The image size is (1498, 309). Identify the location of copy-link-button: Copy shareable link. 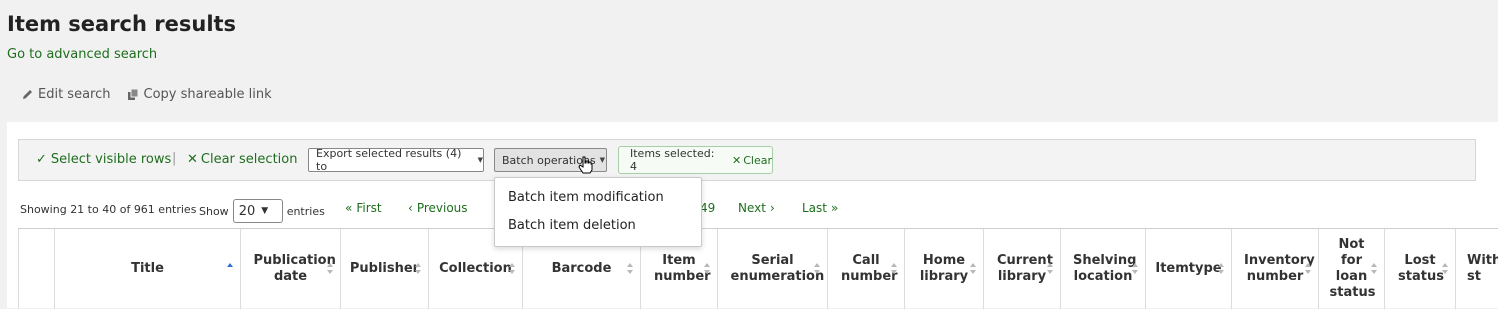
(199, 94).